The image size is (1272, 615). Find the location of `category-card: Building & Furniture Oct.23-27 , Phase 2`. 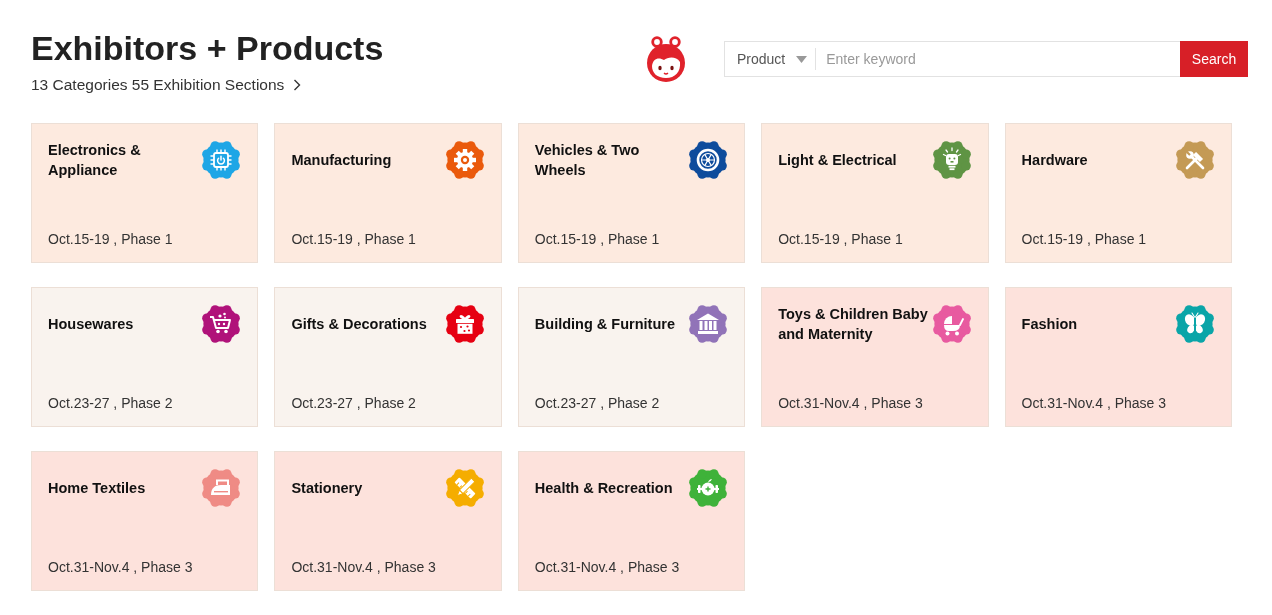

category-card: Building & Furniture Oct.23-27 , Phase 2 is located at coordinates (631, 357).